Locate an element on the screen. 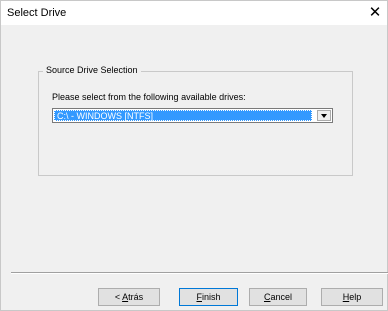  finish-rest: inish is located at coordinates (211, 297).